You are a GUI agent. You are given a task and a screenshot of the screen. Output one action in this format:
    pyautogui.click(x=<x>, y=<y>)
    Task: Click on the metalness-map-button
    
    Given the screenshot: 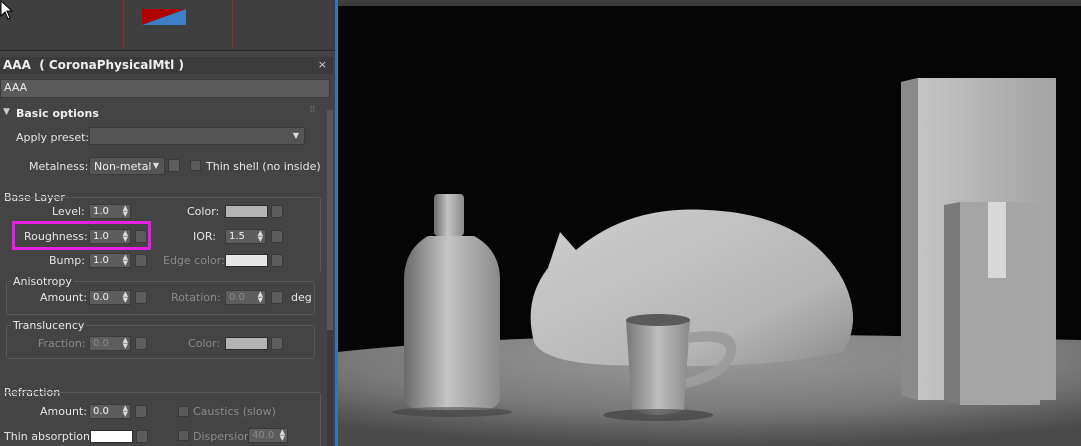 What is the action you would take?
    pyautogui.click(x=174, y=165)
    